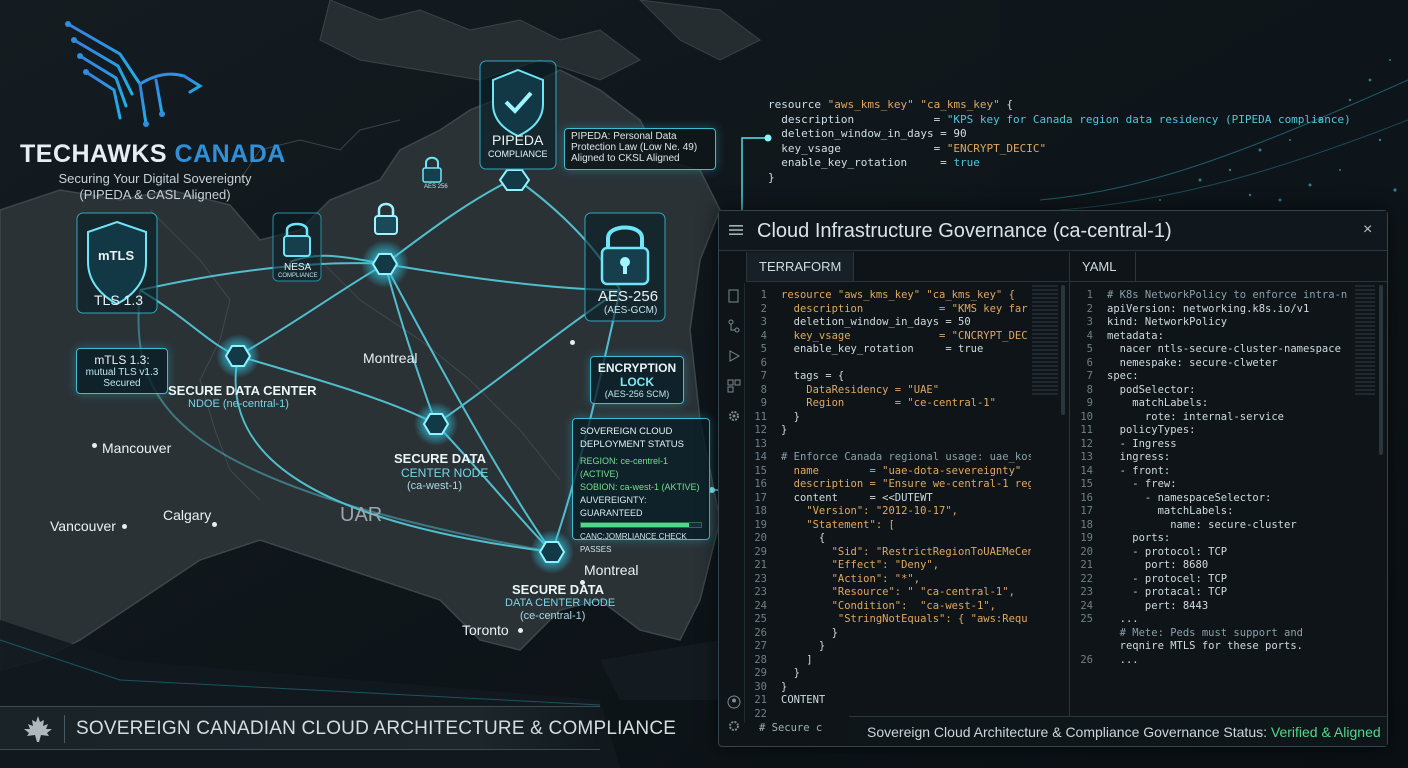  Describe the element at coordinates (1089, 389) in the screenshot. I see `line-number: 8` at that location.